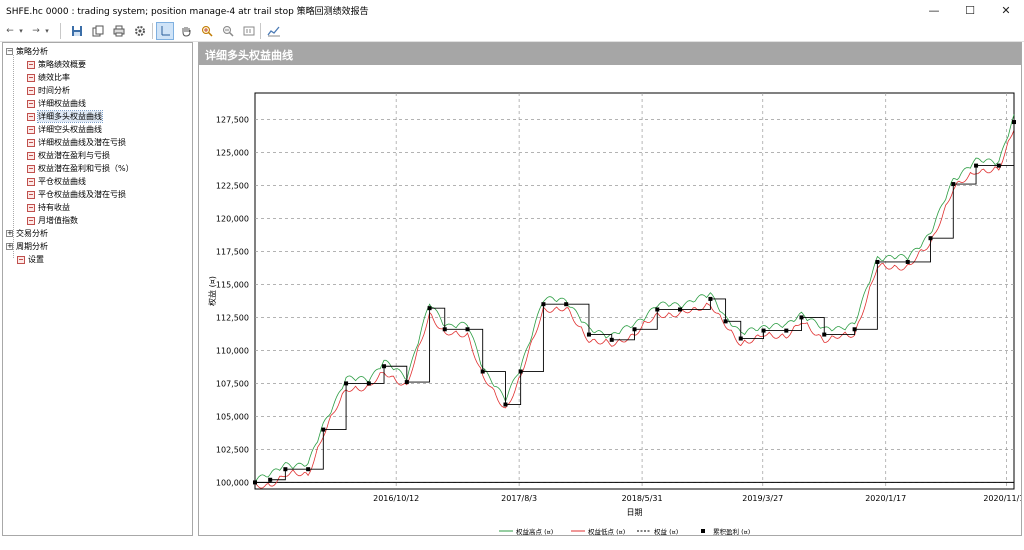 The height and width of the screenshot is (550, 1024). I want to click on y-tick-label: 125,000, so click(232, 152).